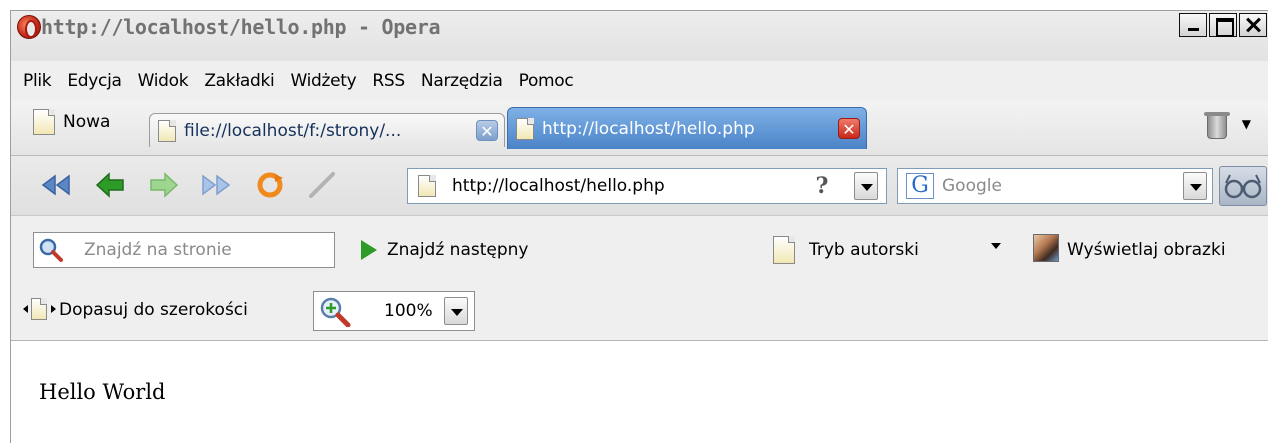 The image size is (1268, 443). I want to click on tab-file-strony: file://localhost/f:/strony/... ✕, so click(327, 130).